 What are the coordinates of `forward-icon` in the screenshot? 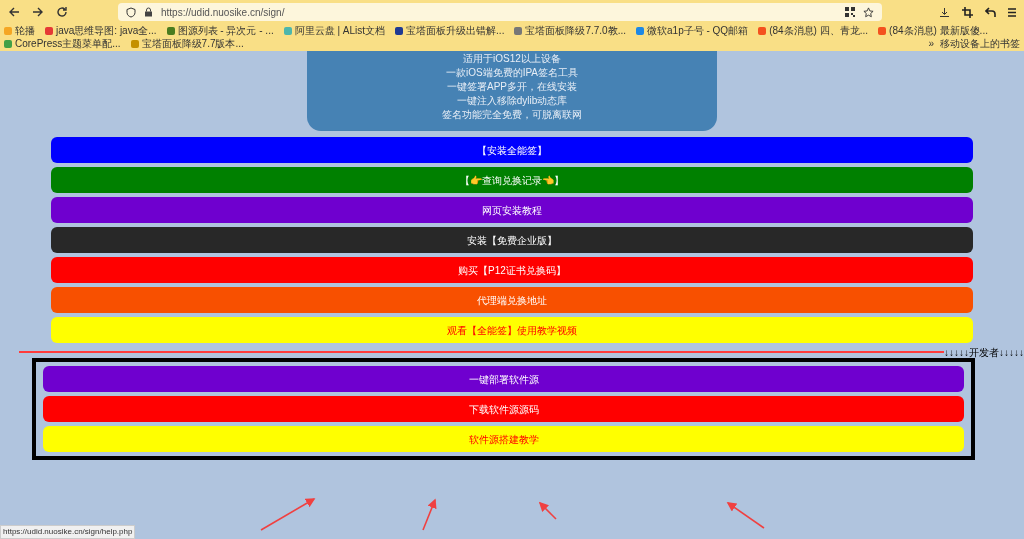 It's located at (38, 12).